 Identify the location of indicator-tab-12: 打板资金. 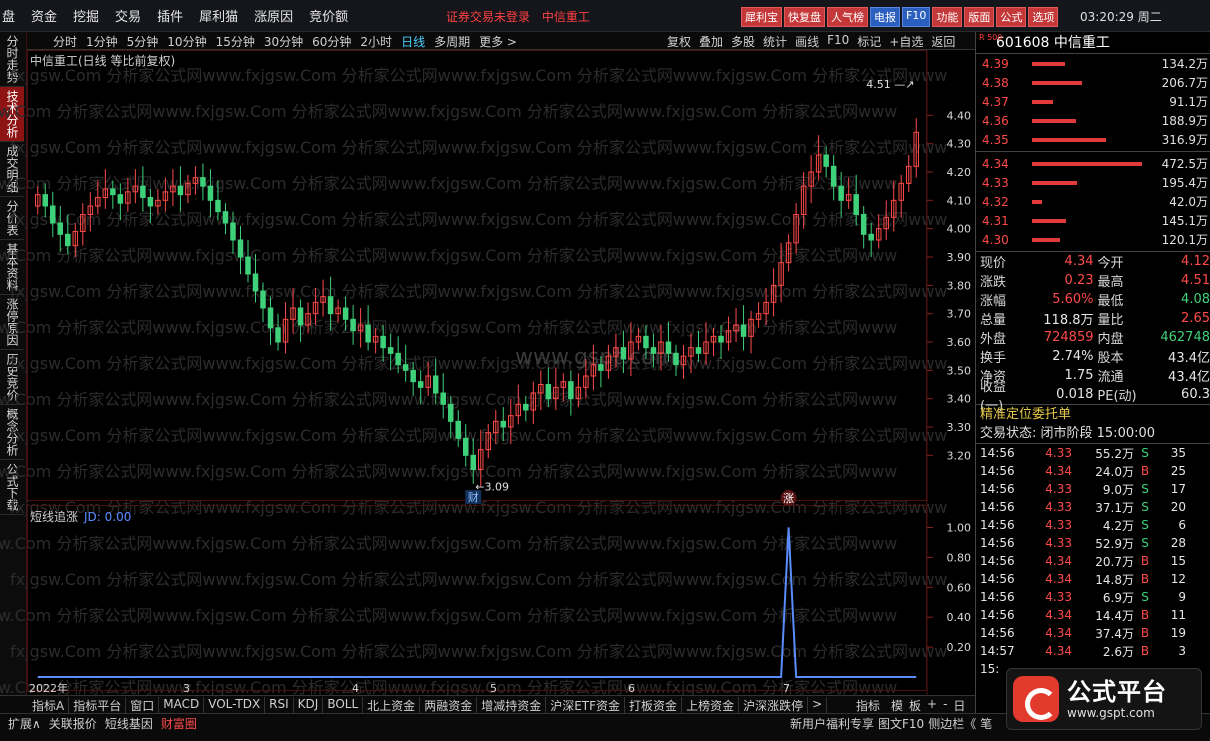
(654, 705).